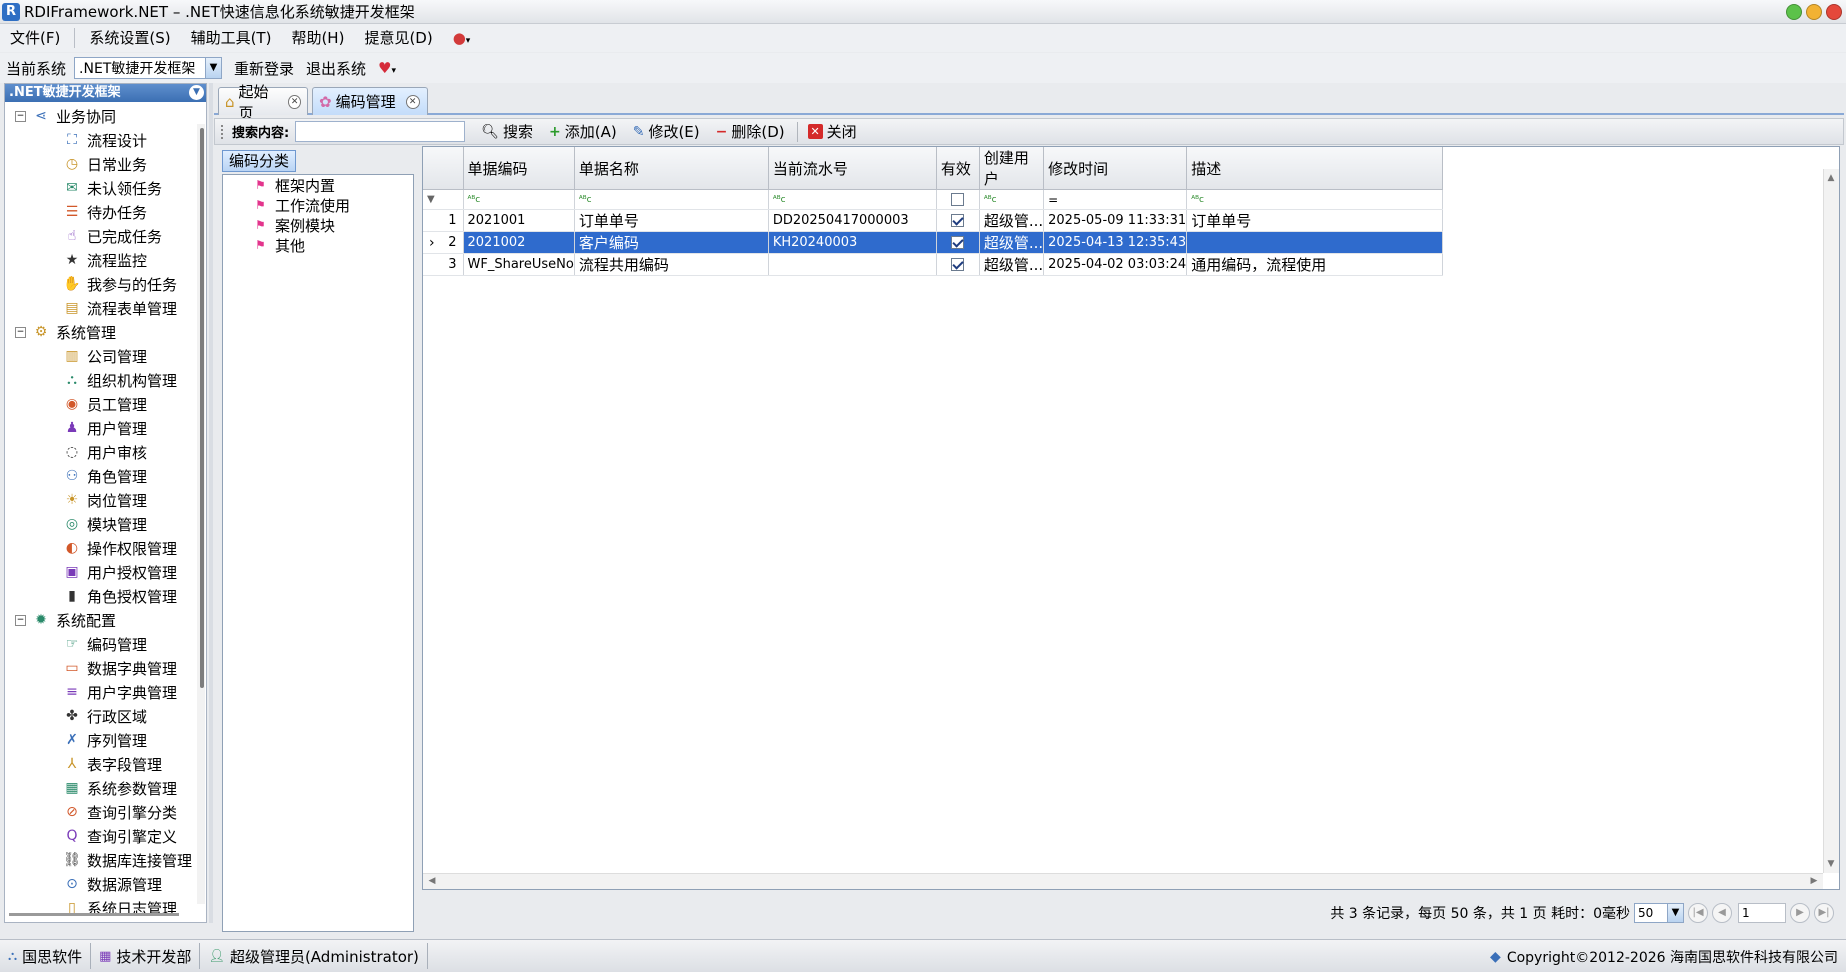  I want to click on menu-file: 文件(F), so click(35, 38).